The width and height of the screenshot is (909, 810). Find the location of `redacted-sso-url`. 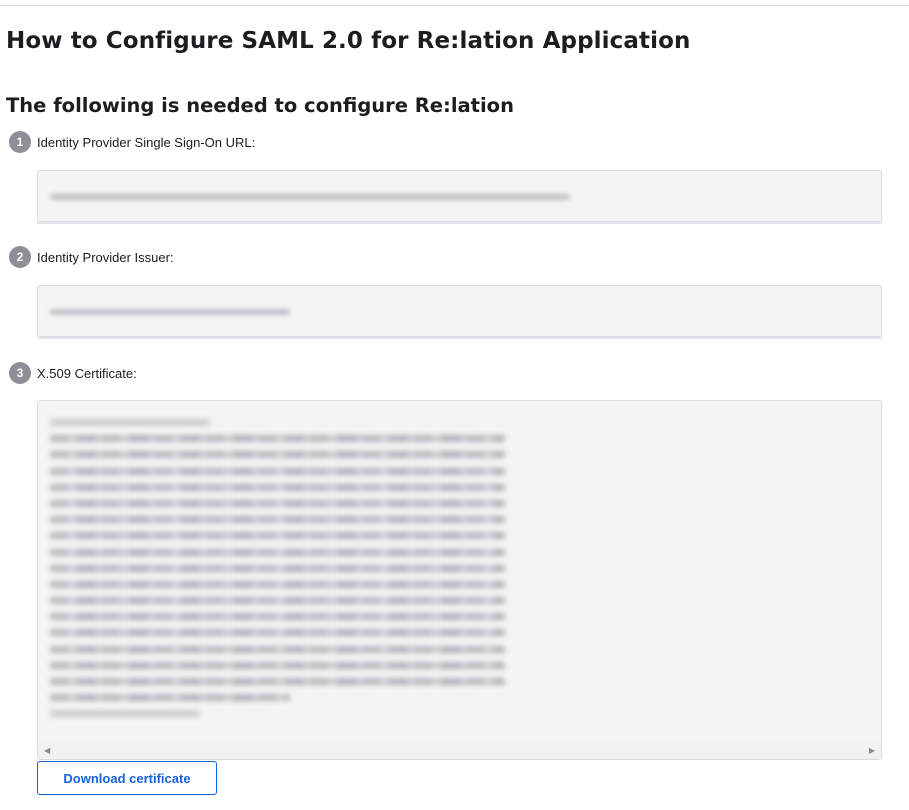

redacted-sso-url is located at coordinates (310, 197).